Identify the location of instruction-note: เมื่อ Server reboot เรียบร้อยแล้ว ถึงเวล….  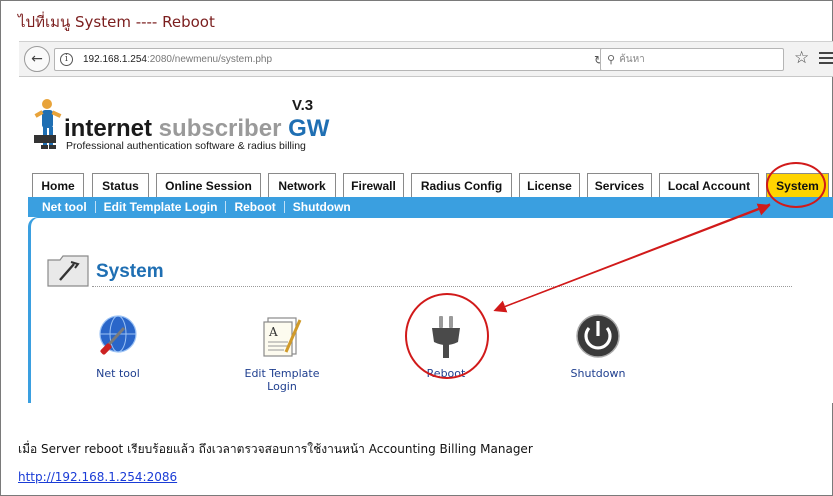
(275, 449).